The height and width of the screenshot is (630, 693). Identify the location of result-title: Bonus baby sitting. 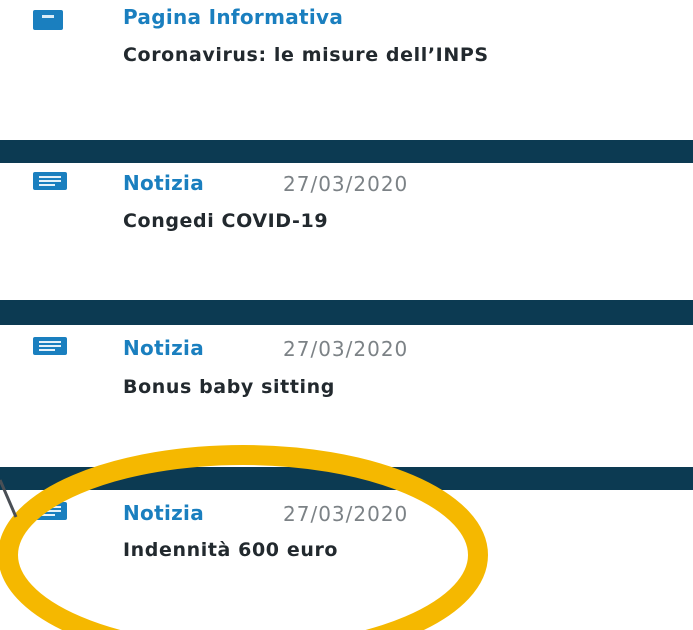
(229, 387).